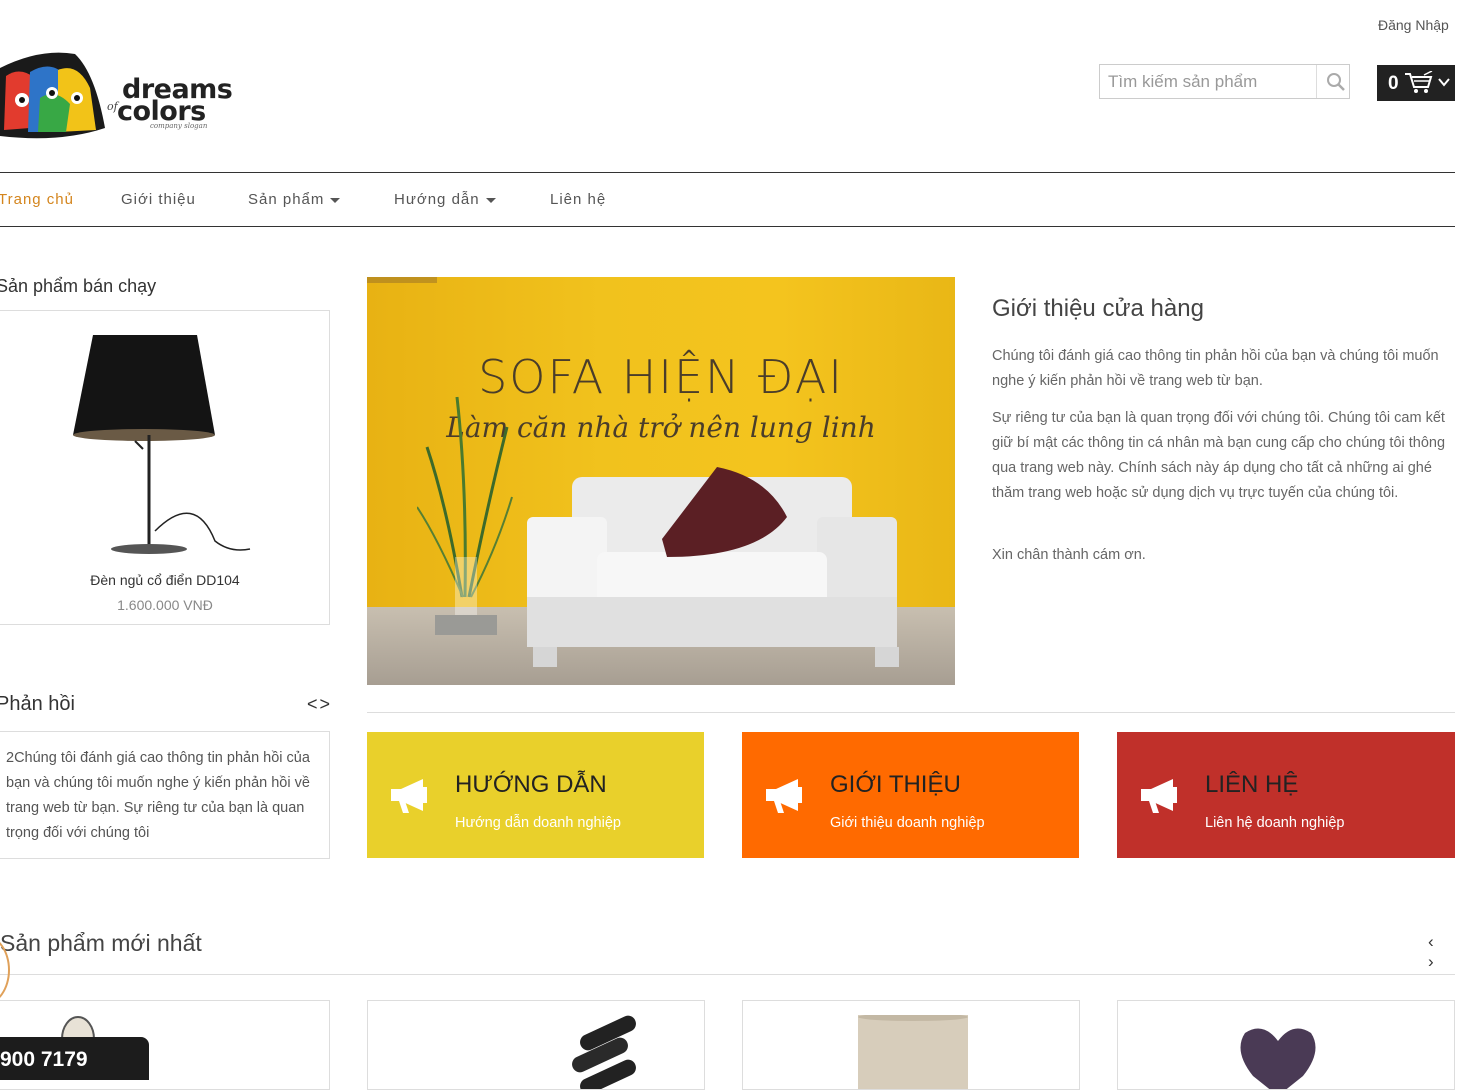 This screenshot has width=1462, height=1090. Describe the element at coordinates (162, 444) in the screenshot. I see `lamp-image` at that location.